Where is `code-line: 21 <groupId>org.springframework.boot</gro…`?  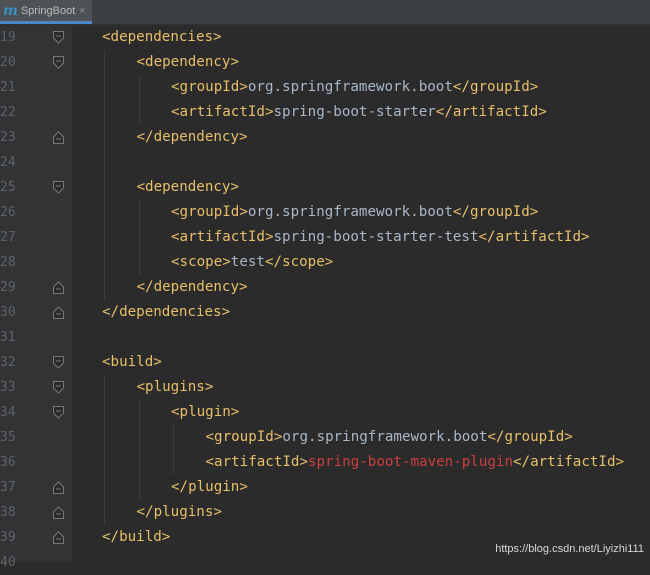 code-line: 21 <groupId>org.springframework.boot</gro… is located at coordinates (325, 87).